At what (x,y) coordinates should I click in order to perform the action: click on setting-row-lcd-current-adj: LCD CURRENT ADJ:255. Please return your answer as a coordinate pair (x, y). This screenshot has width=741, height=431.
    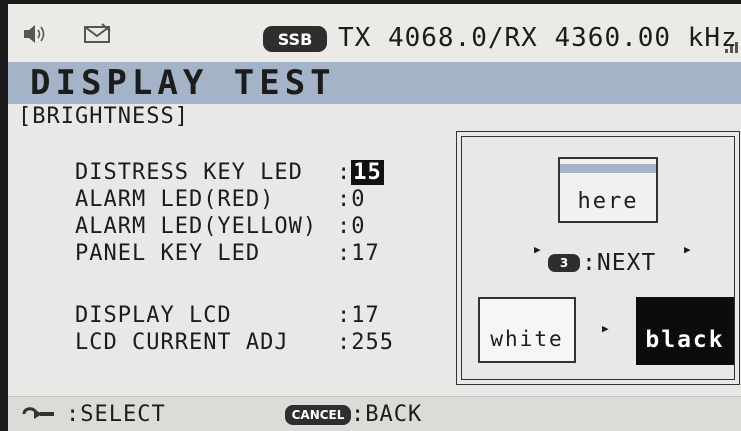
    Looking at the image, I should click on (206, 342).